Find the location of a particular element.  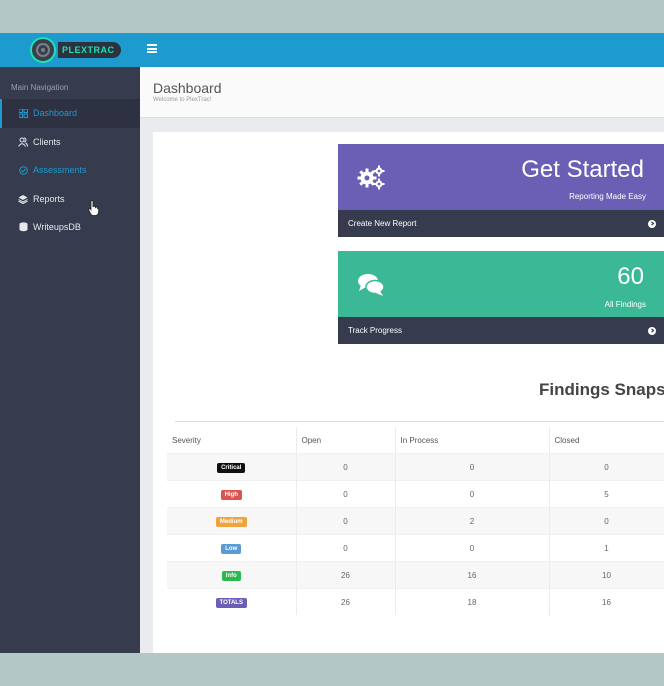

sidebar-item-clients: Clients is located at coordinates (70, 142).